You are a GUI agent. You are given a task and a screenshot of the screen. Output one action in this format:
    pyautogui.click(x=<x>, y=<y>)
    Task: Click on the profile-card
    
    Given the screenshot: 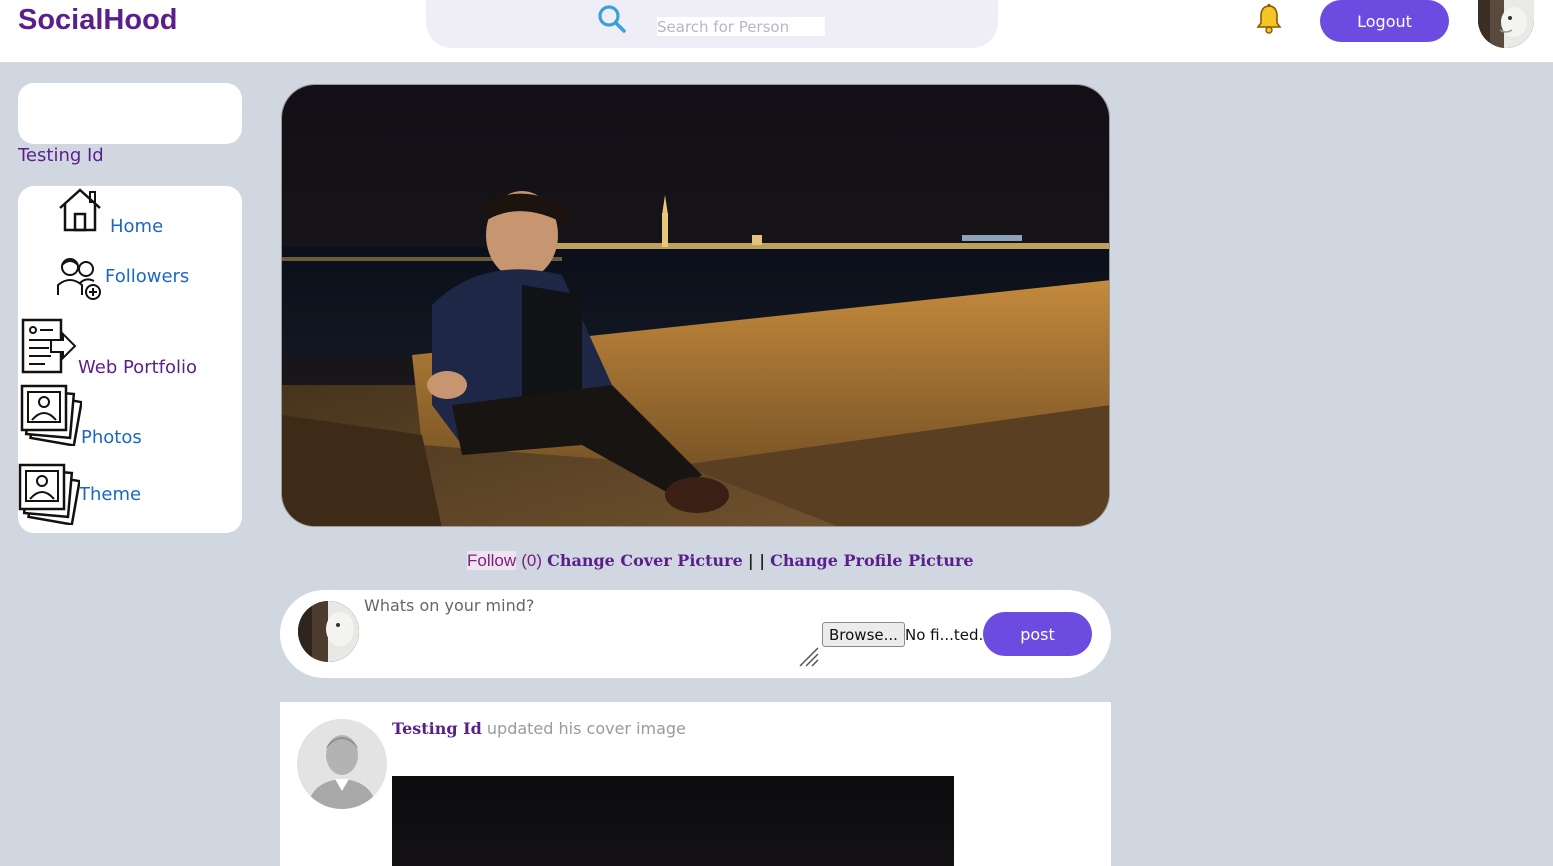 What is the action you would take?
    pyautogui.click(x=130, y=113)
    